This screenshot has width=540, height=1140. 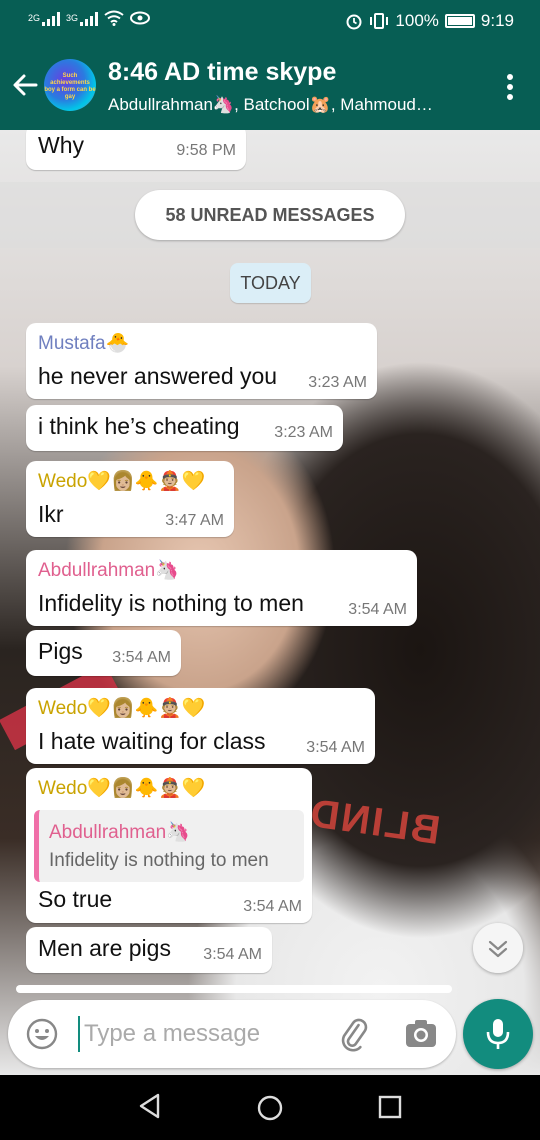 I want to click on message-text: Pigs, so click(x=60, y=651).